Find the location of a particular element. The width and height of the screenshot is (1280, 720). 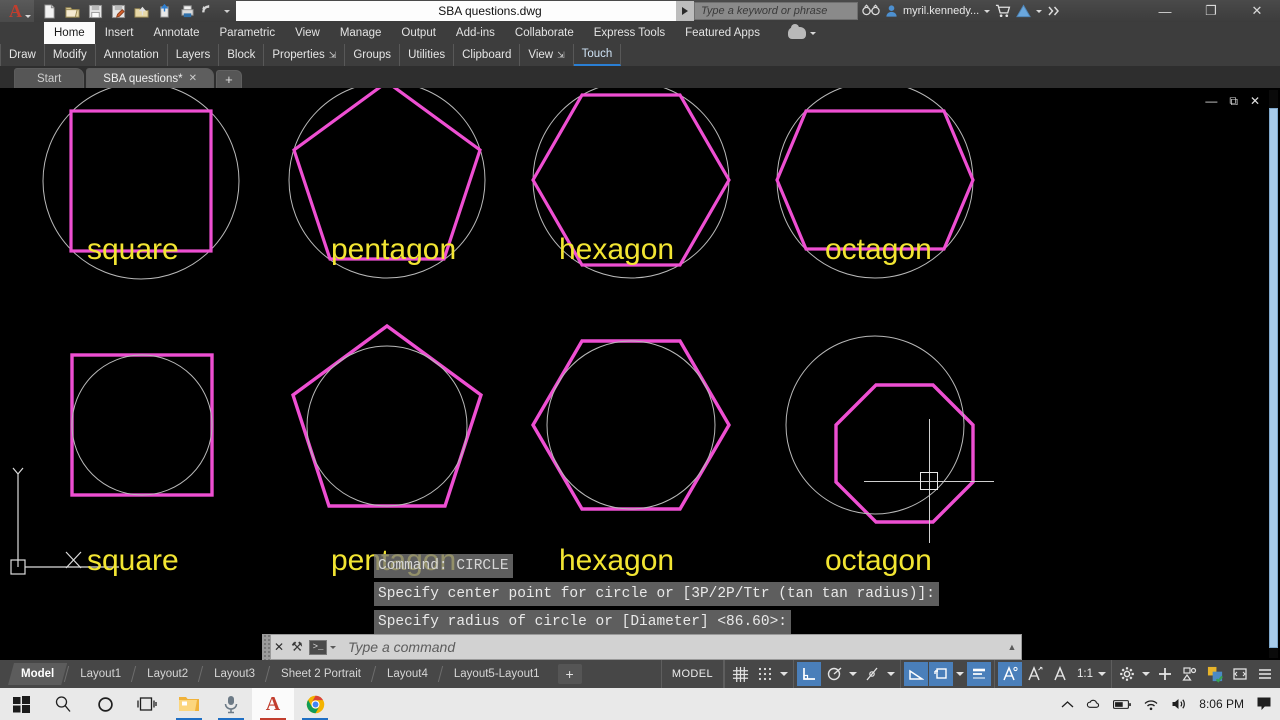

ribbon-tab-annotate: Annotate is located at coordinates (176, 33).